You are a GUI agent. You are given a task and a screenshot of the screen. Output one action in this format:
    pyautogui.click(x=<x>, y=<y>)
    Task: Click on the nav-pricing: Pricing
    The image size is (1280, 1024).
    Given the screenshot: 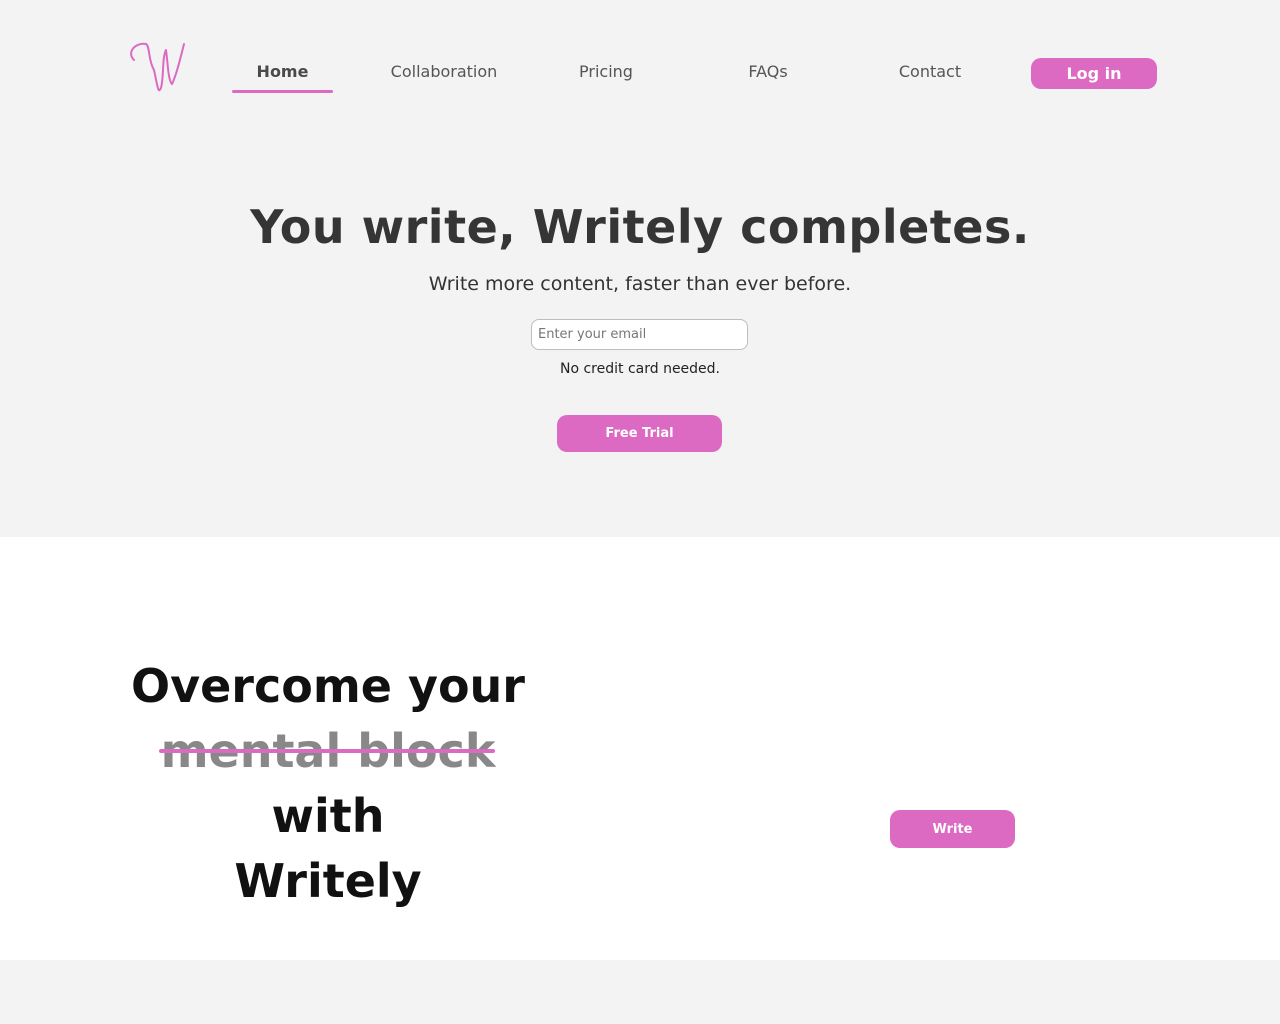 What is the action you would take?
    pyautogui.click(x=606, y=77)
    